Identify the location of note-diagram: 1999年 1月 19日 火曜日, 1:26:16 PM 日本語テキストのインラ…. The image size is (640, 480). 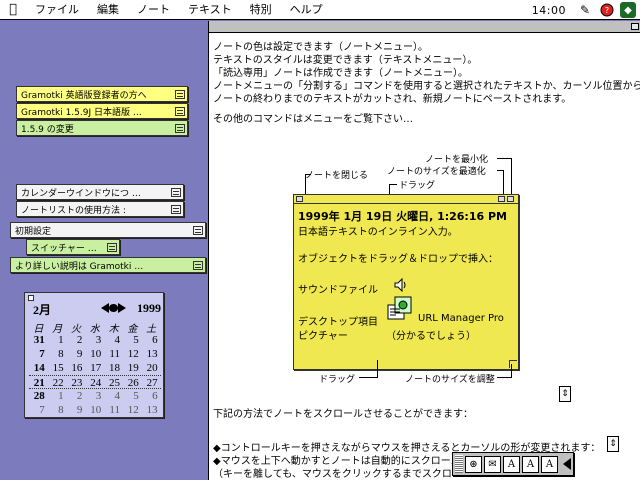
(406, 282).